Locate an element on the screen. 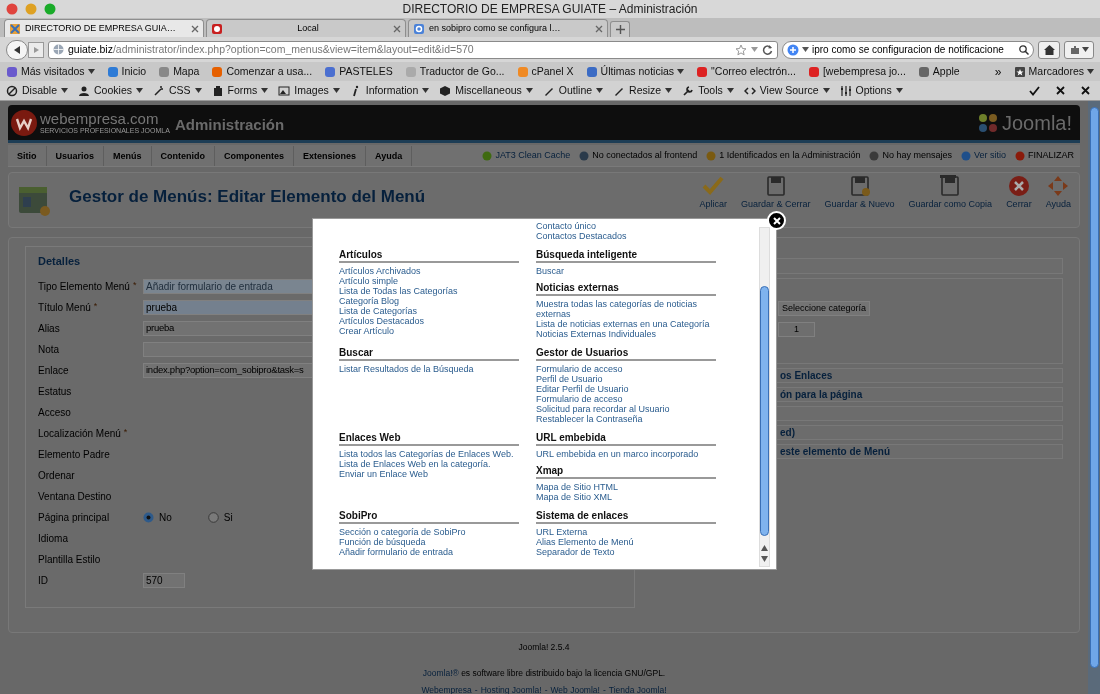 The image size is (1100, 694). panel-title: os Enlaces is located at coordinates (806, 376).